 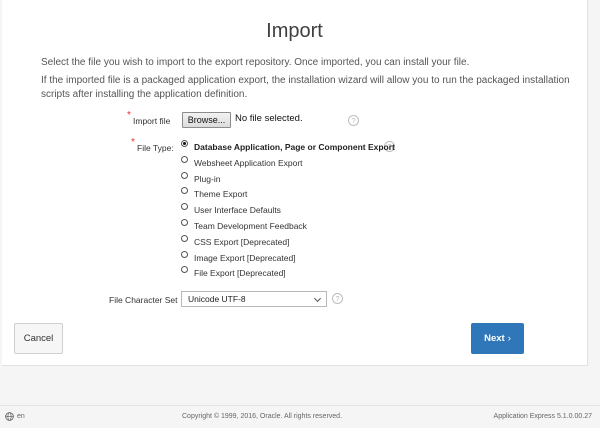 What do you see at coordinates (245, 257) in the screenshot?
I see `radio-label: Image Export [Deprecated]` at bounding box center [245, 257].